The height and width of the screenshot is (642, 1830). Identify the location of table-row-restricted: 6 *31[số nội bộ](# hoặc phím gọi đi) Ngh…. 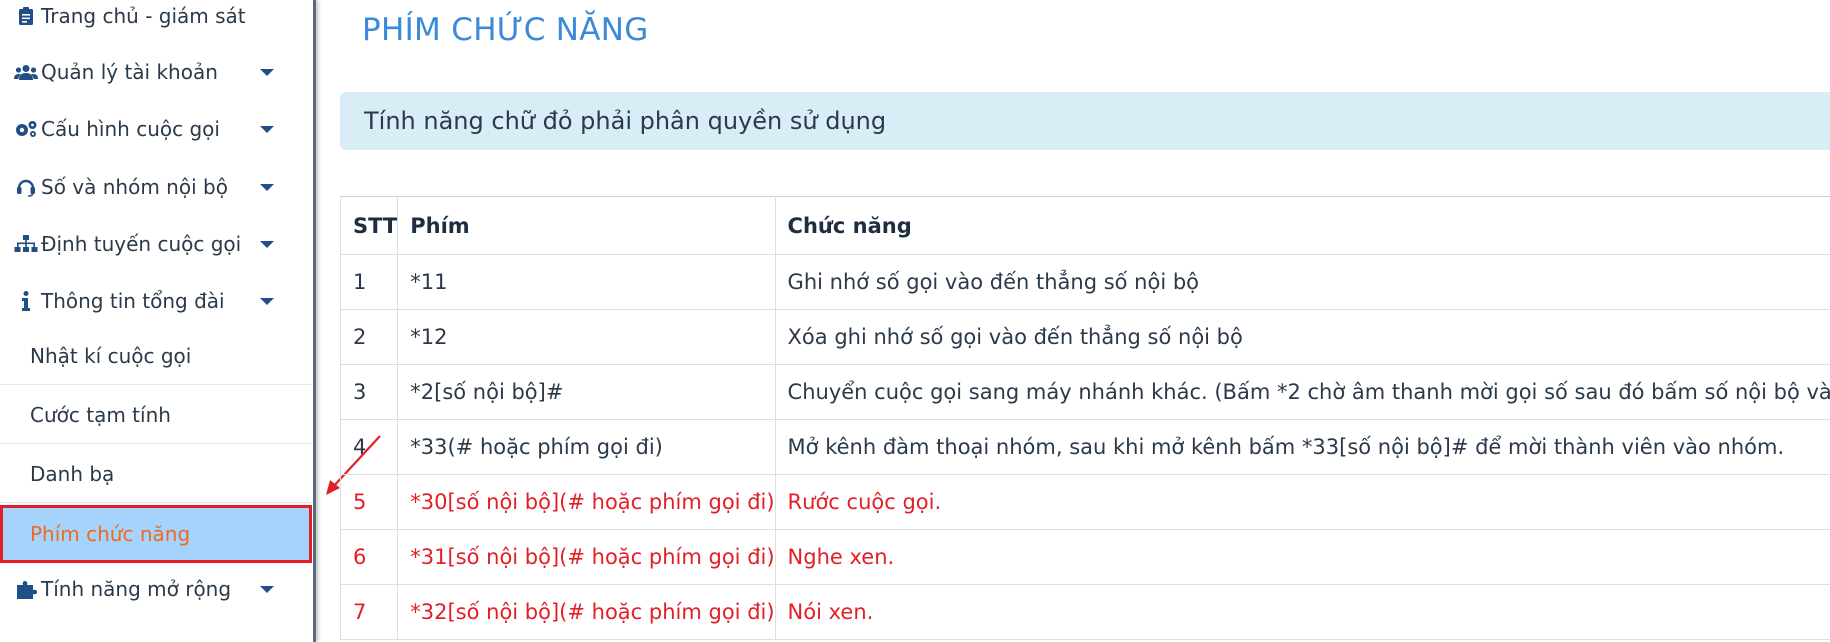
(1084, 557).